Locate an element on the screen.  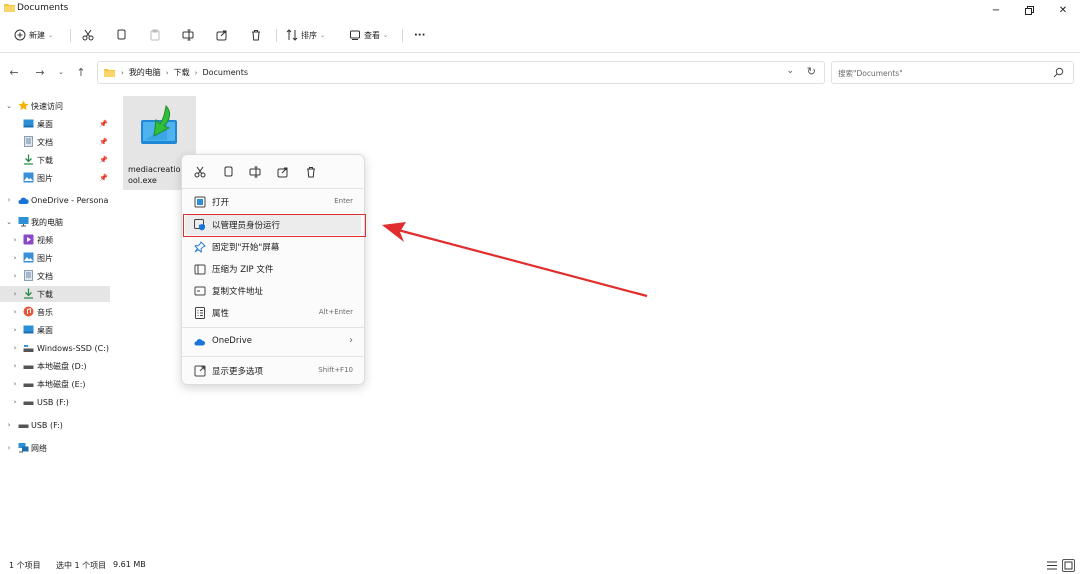
sidebar-item-downloads: 下载 📌 is located at coordinates (55, 160).